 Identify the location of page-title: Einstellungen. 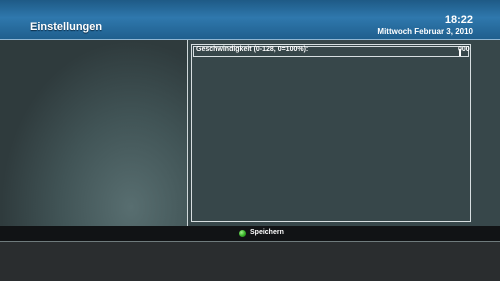
(66, 27).